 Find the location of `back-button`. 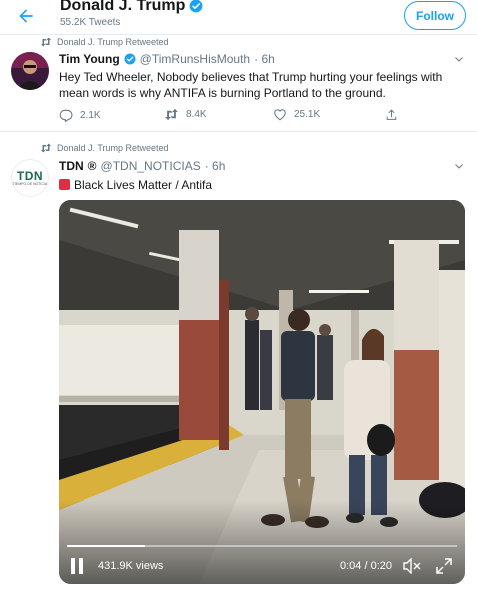

back-button is located at coordinates (26, 16).